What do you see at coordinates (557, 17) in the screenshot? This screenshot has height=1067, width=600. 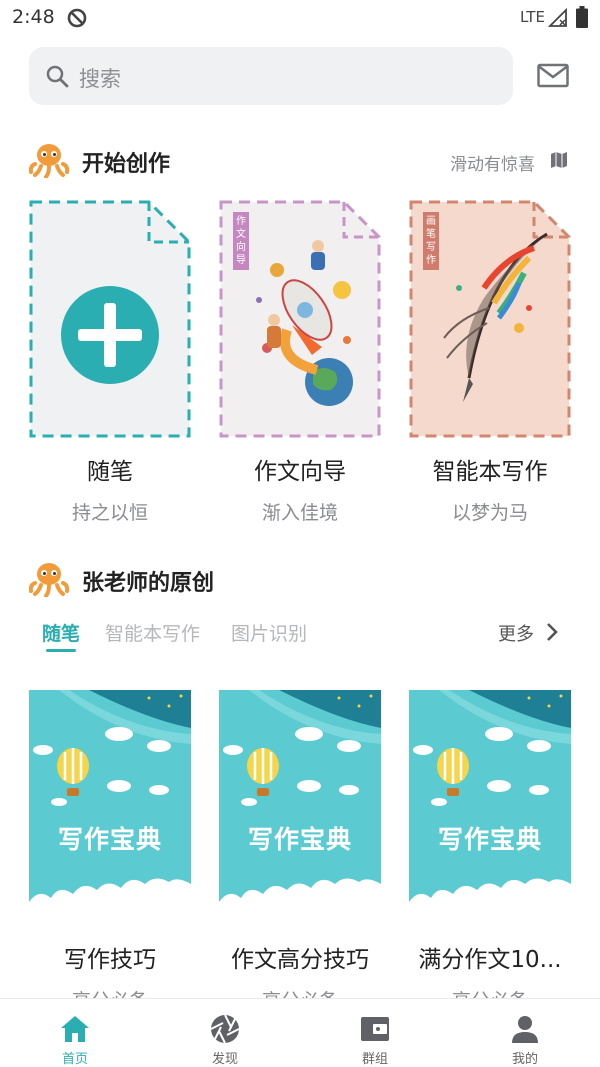 I see `signal-icon` at bounding box center [557, 17].